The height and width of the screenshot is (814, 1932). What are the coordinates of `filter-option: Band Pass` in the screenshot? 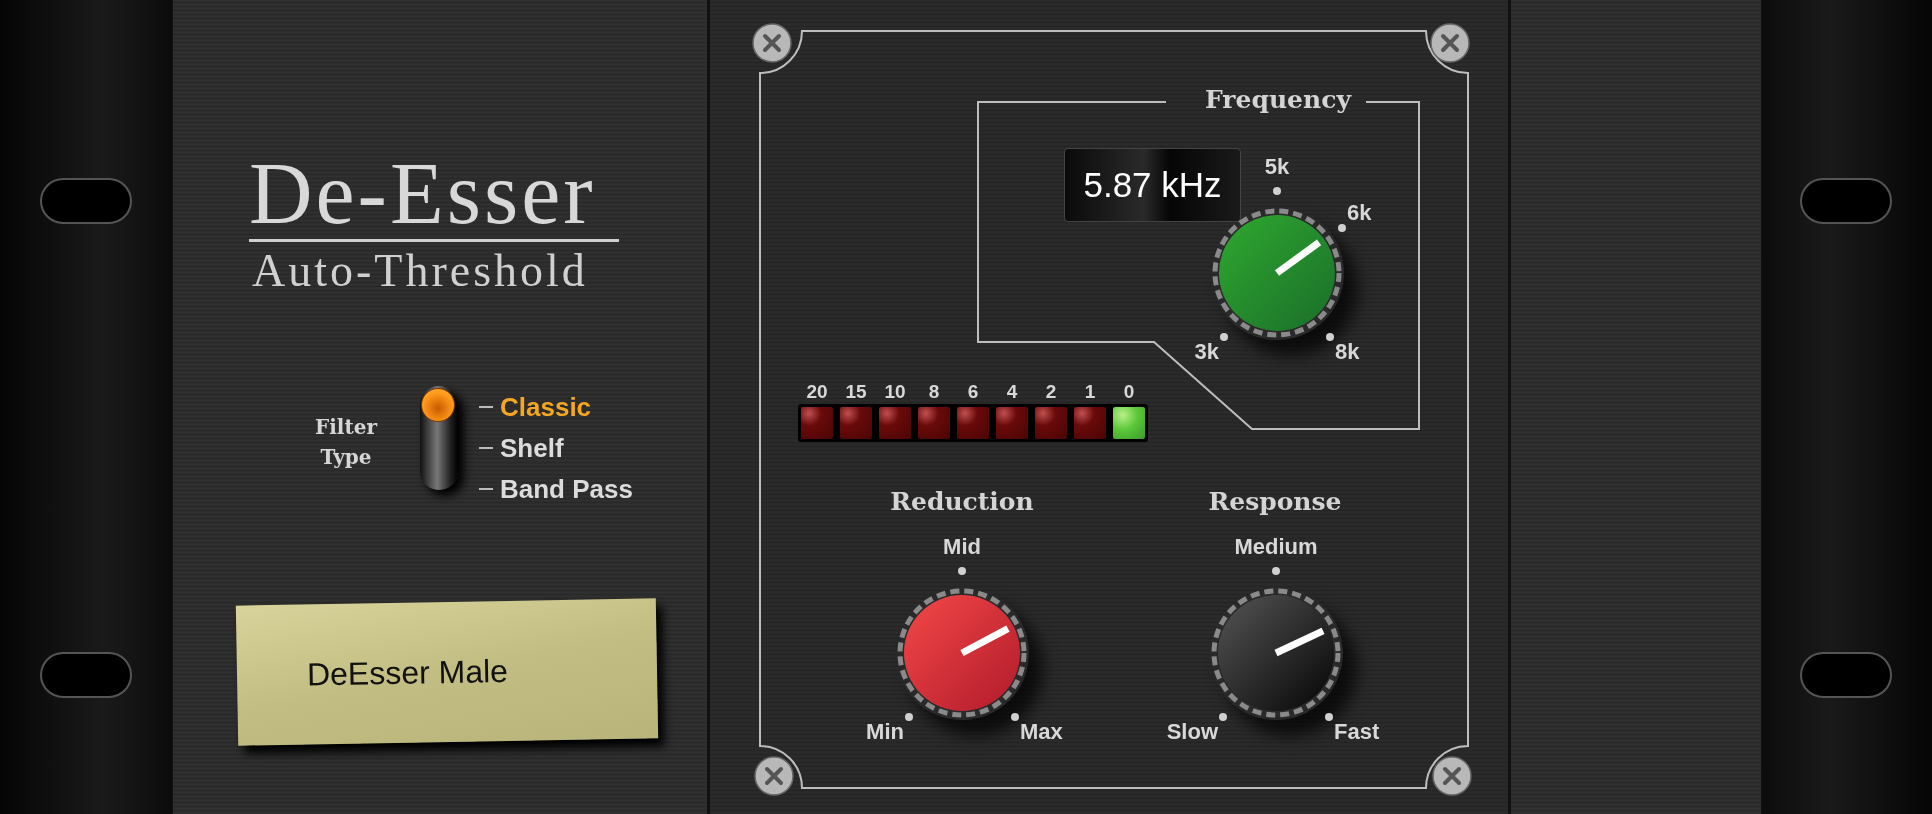 It's located at (566, 489).